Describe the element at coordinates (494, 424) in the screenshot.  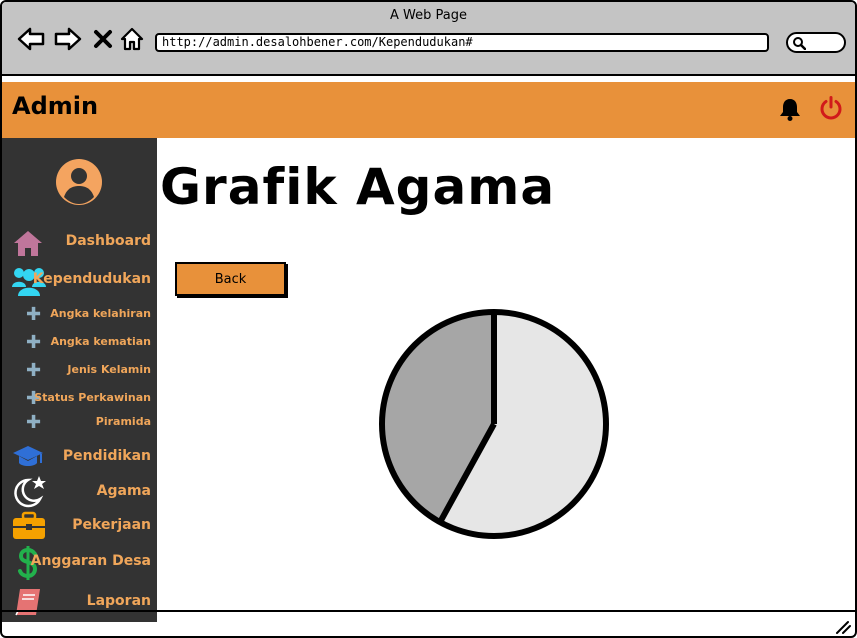
I see `religion-pie-chart` at that location.